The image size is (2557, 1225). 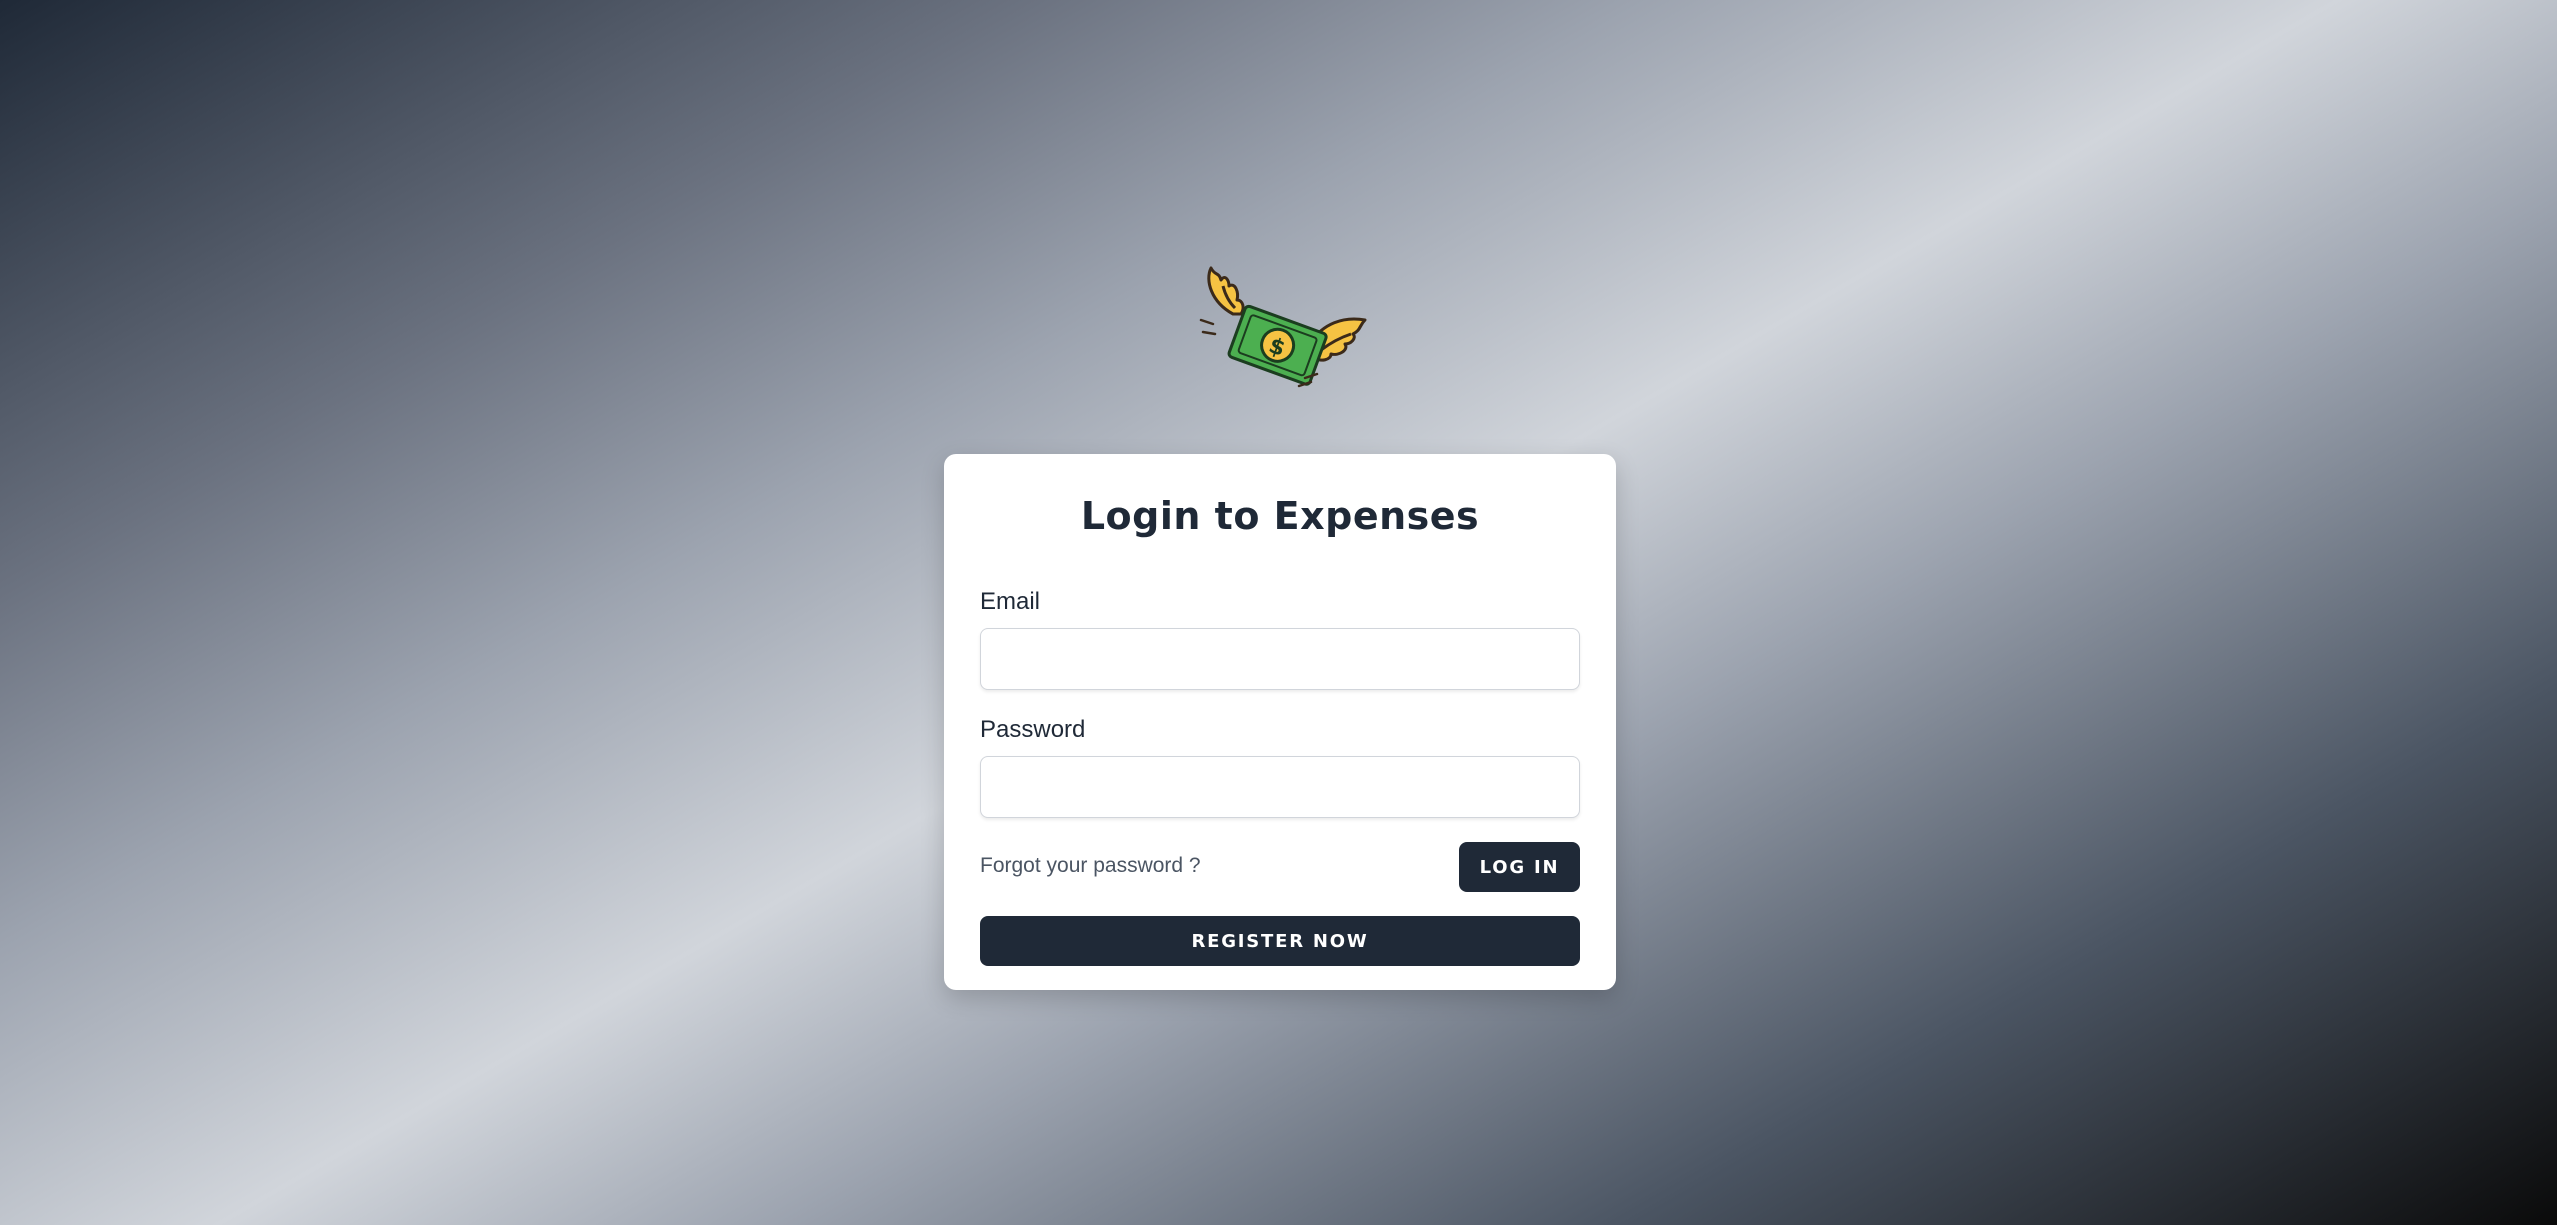 I want to click on flying-money-logo-icon: $, so click(x=1283, y=332).